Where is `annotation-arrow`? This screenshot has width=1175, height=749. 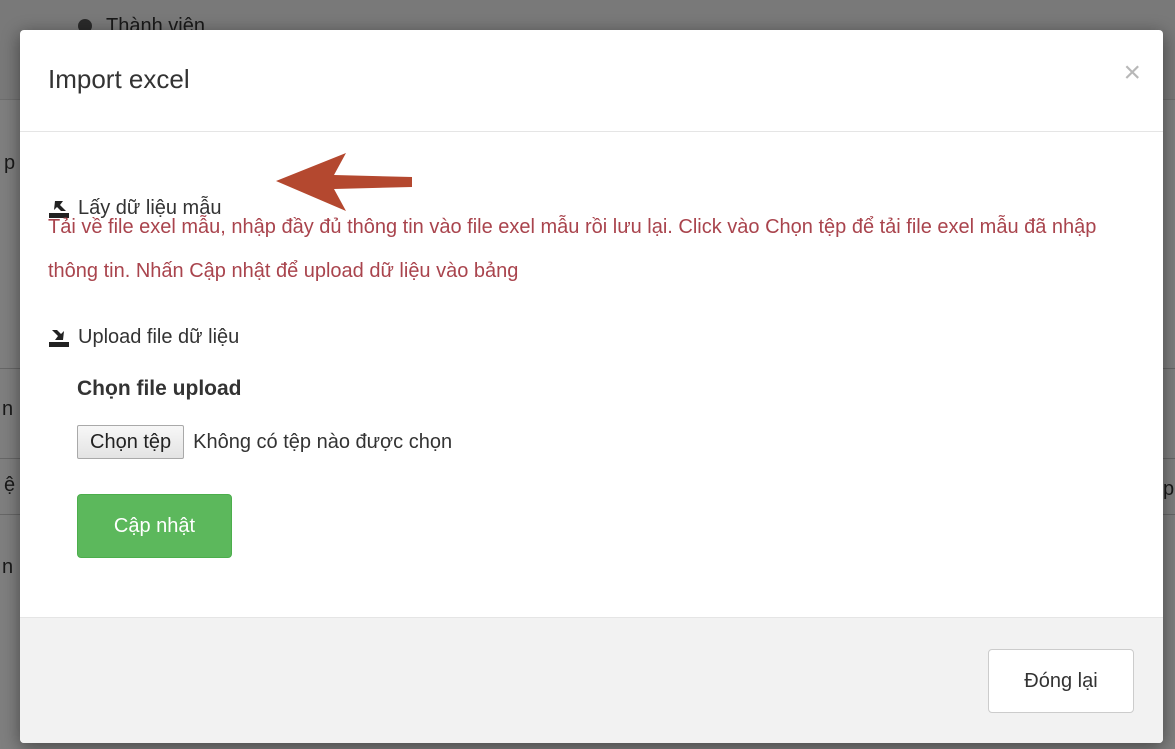 annotation-arrow is located at coordinates (344, 182).